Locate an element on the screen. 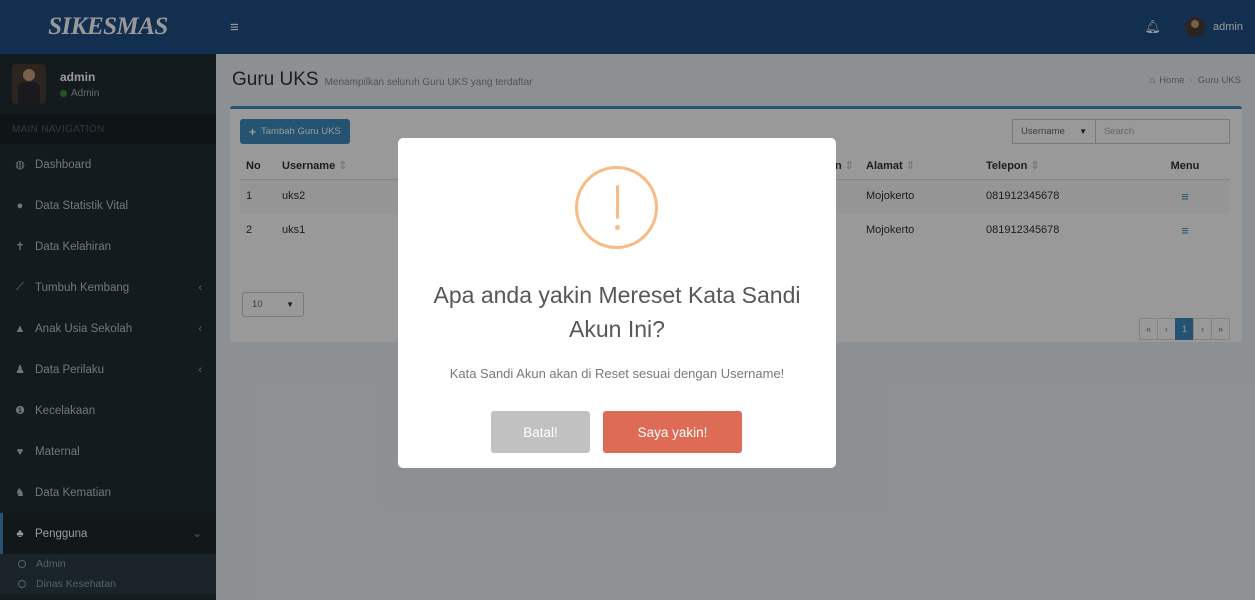 The image size is (1255, 600). cancel-button: Batal! is located at coordinates (540, 432).